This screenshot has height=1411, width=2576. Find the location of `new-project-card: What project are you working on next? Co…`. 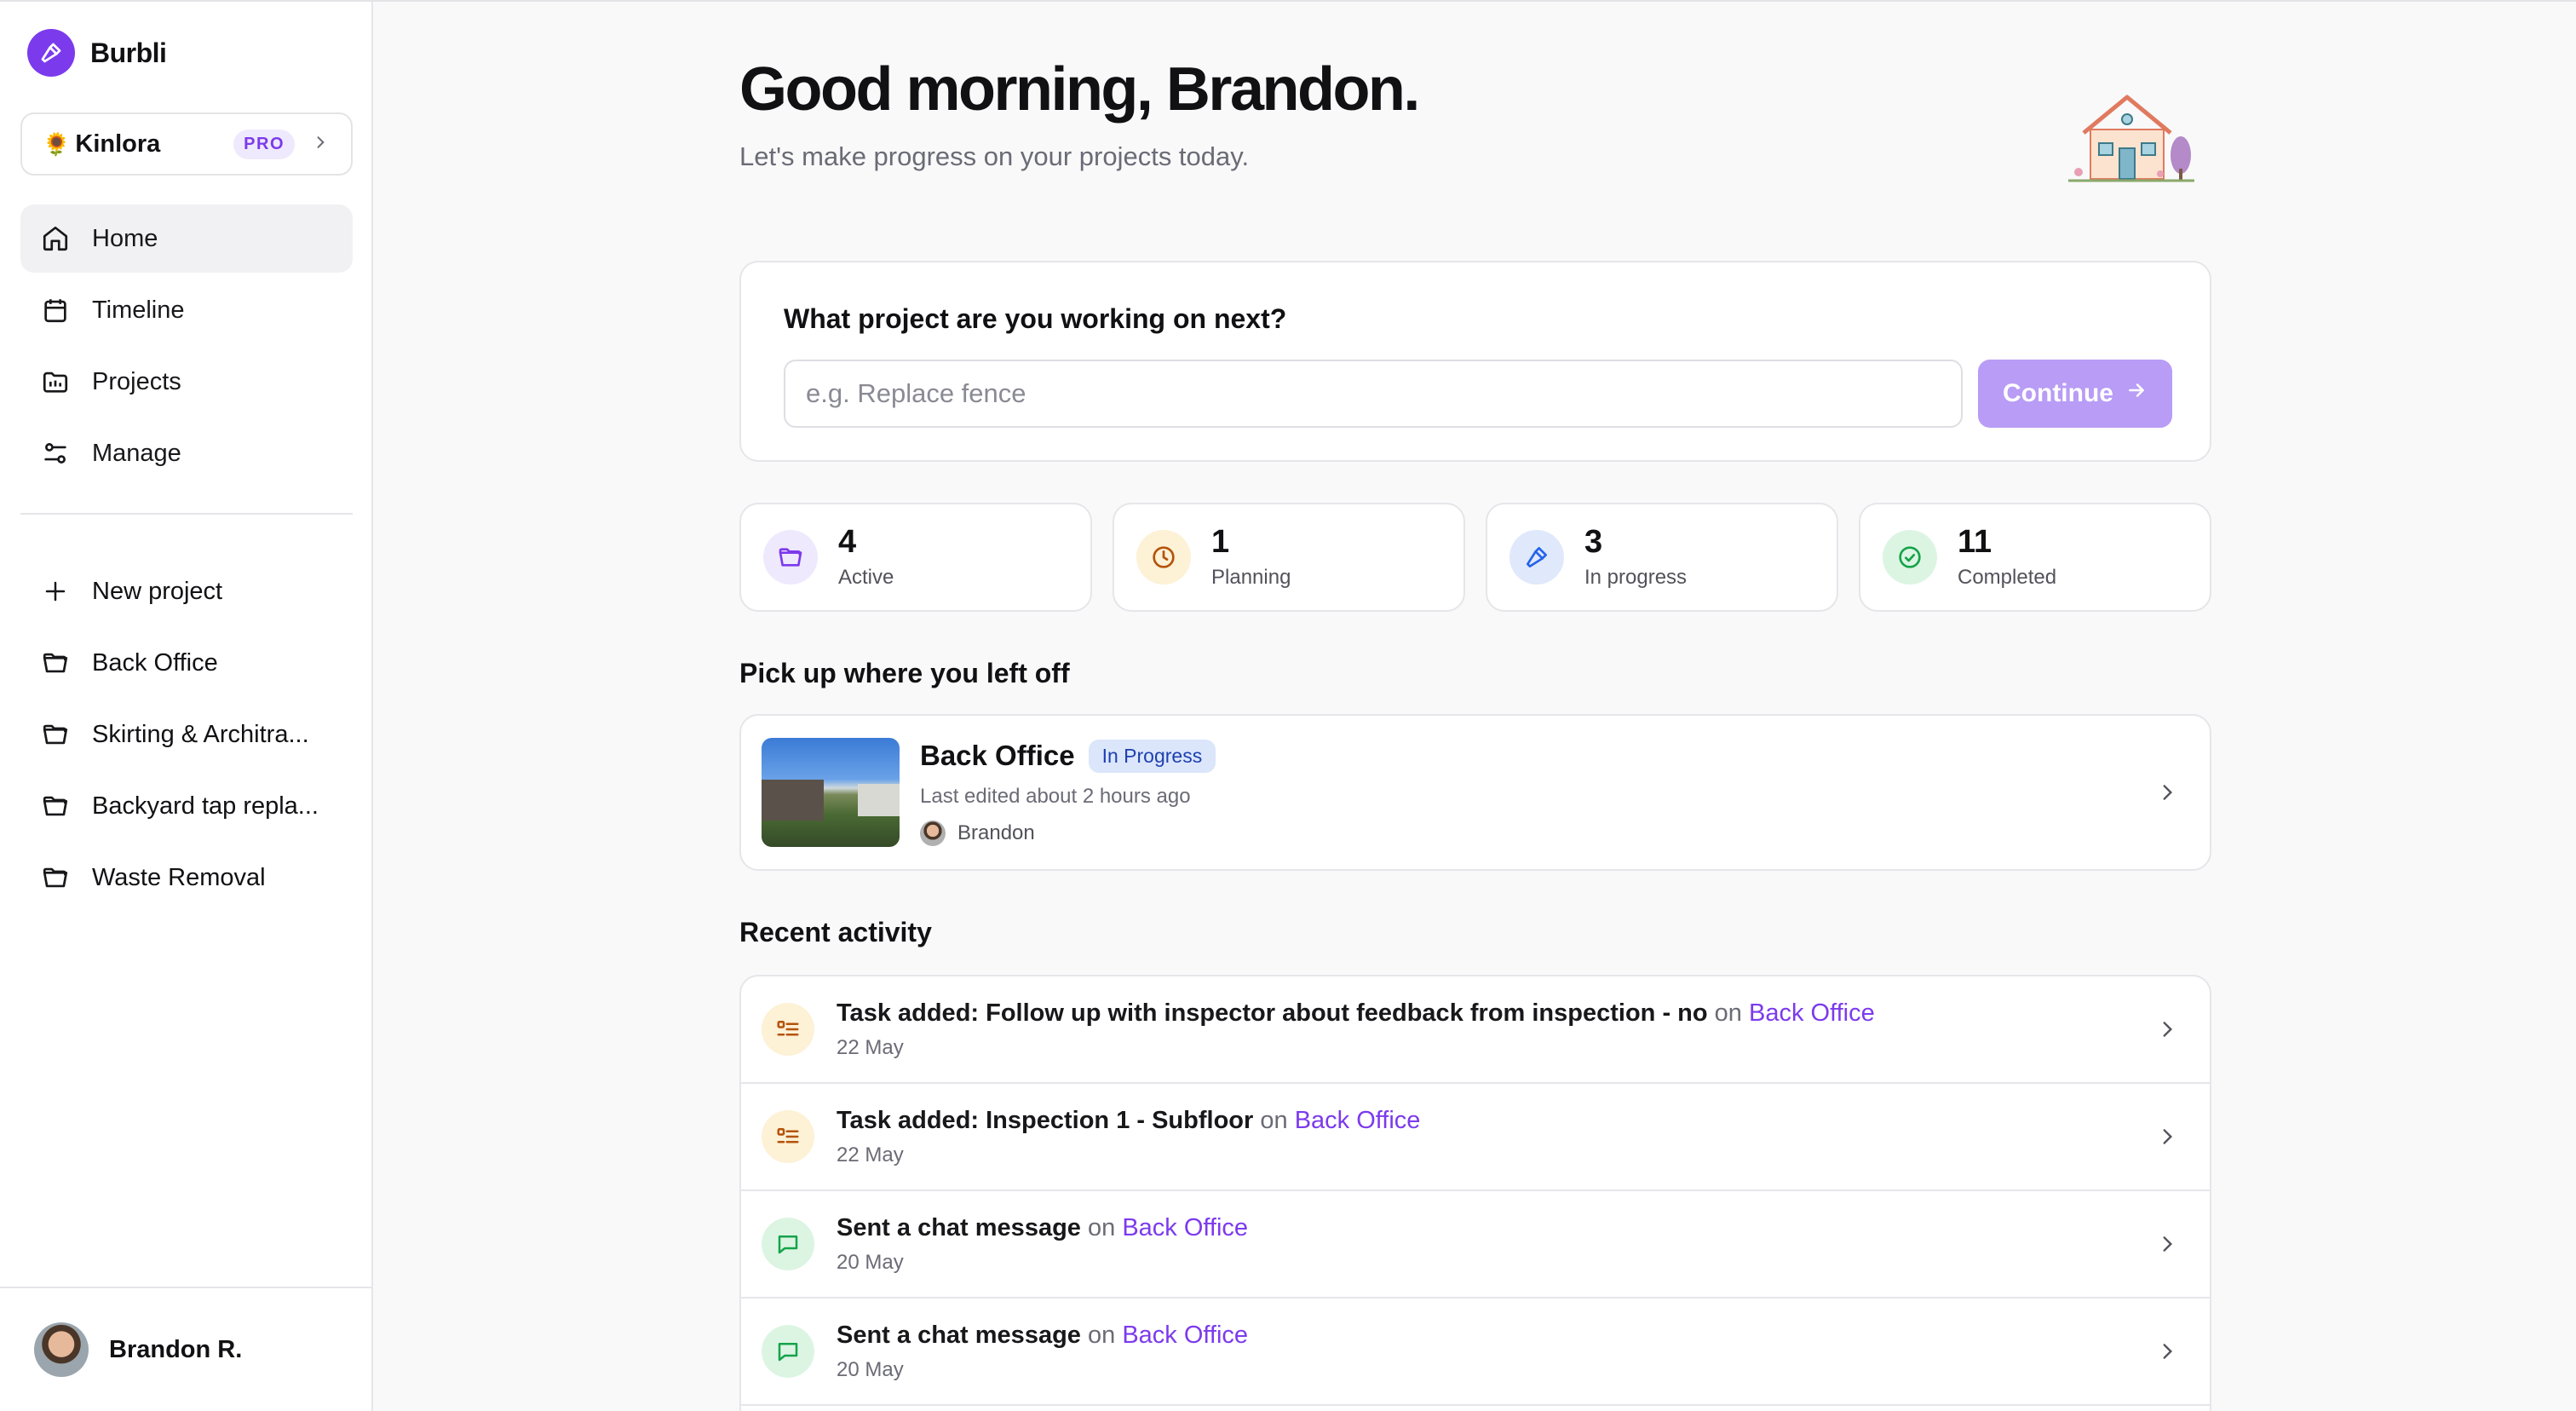

new-project-card: What project are you working on next? Co… is located at coordinates (1475, 361).